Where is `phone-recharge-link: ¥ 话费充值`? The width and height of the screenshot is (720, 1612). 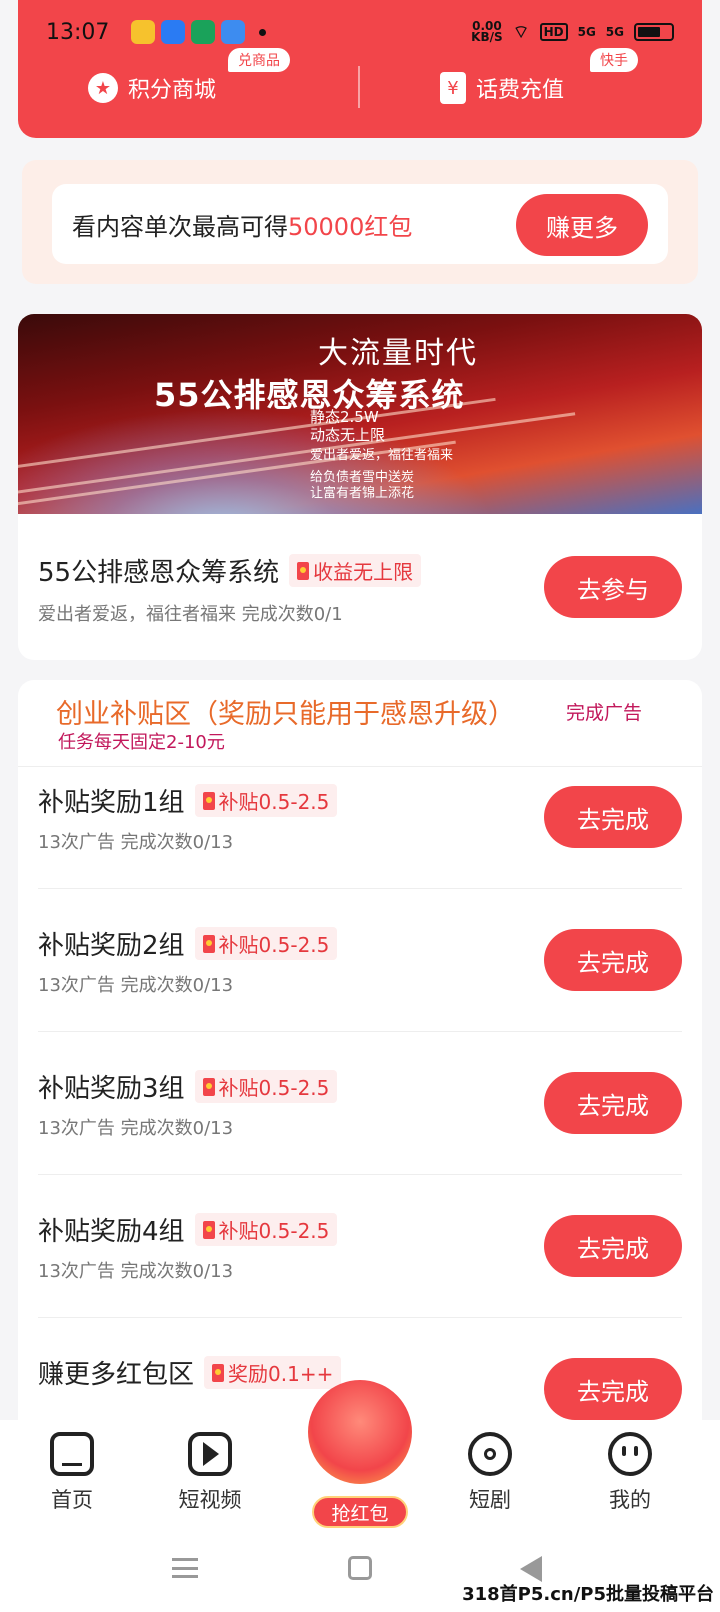
phone-recharge-link: ¥ 话费充值 is located at coordinates (502, 88).